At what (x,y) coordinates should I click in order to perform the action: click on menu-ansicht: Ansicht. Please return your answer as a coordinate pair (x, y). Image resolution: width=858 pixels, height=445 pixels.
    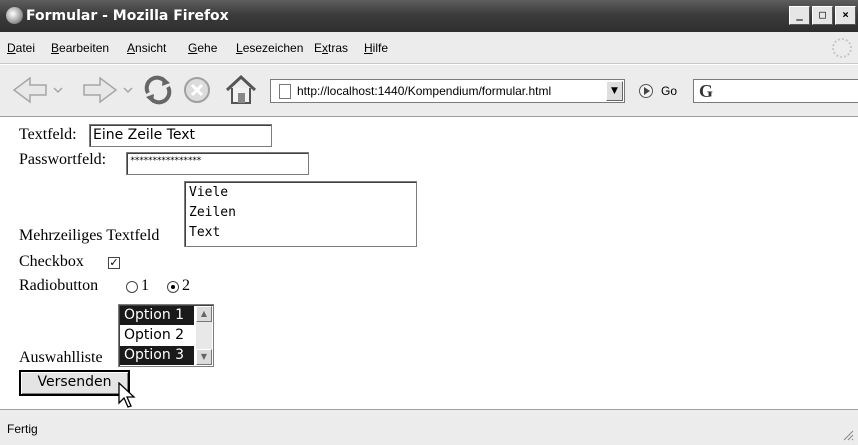
    Looking at the image, I should click on (146, 48).